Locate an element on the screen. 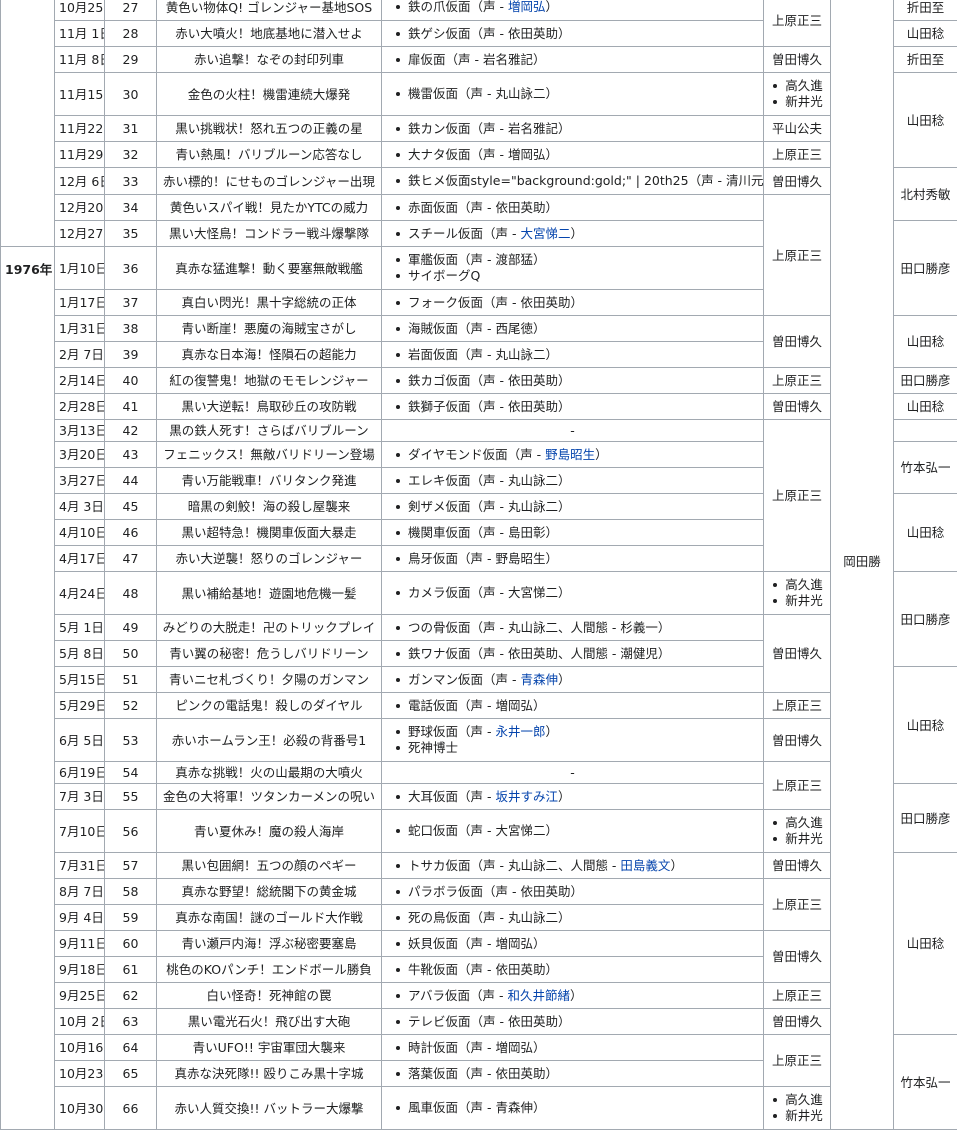 The image size is (957, 1132). air-date: 4月 3日 is located at coordinates (79, 506).